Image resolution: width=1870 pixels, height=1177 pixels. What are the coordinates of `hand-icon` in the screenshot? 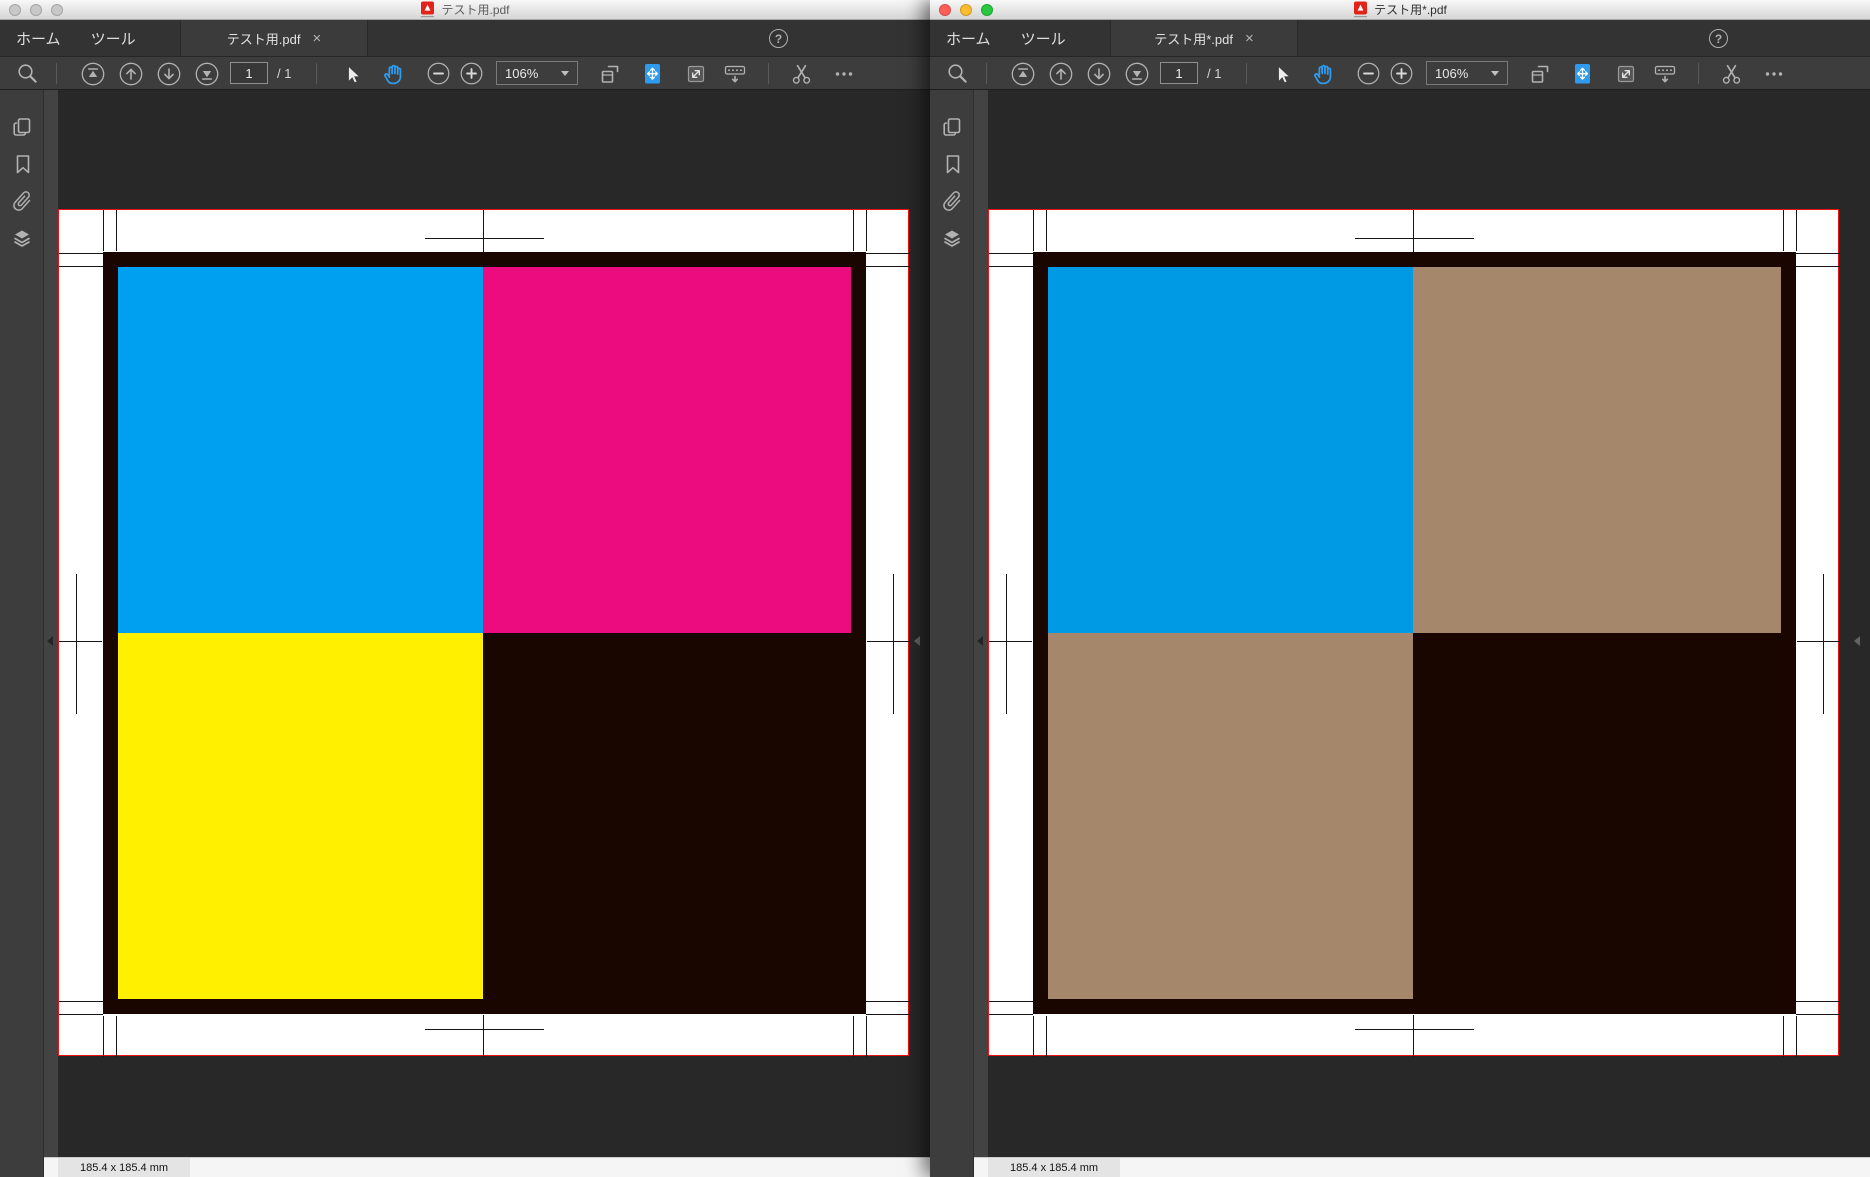 It's located at (1323, 74).